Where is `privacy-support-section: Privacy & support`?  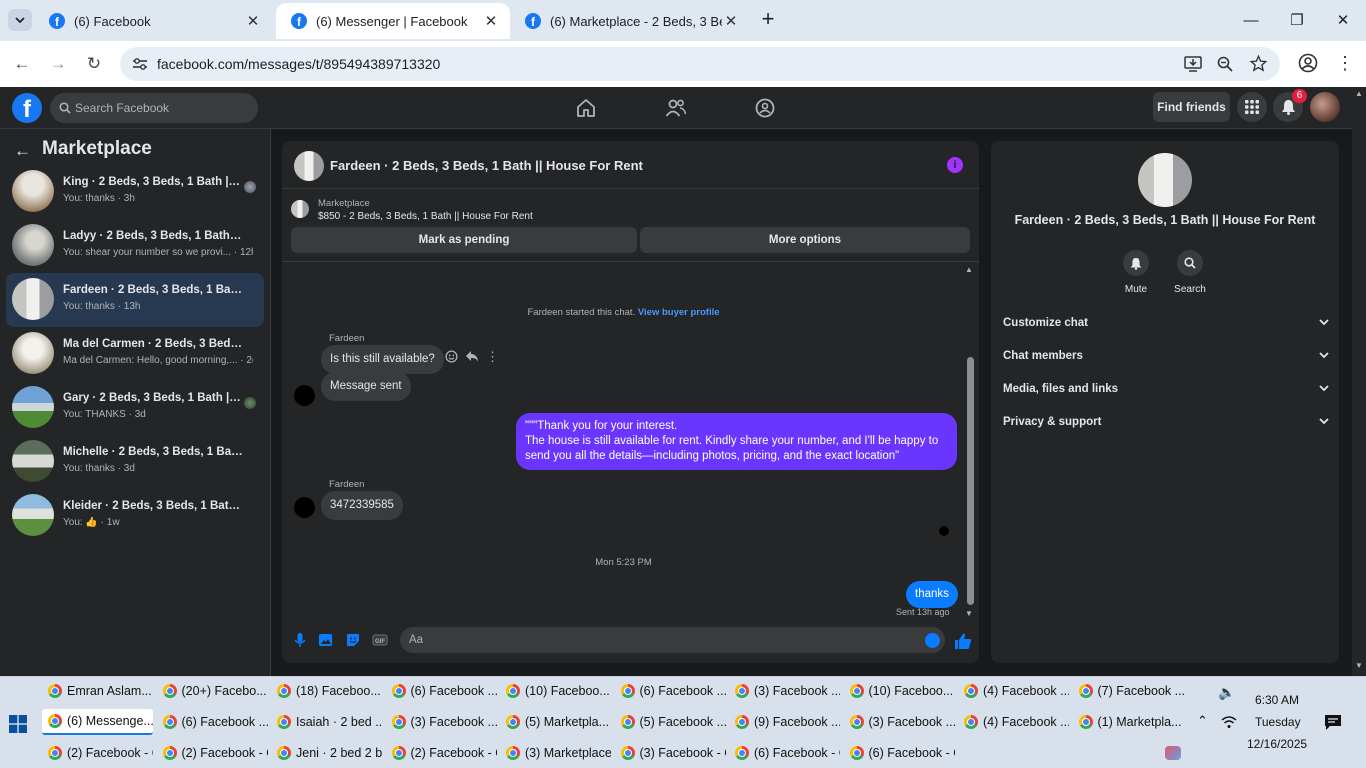
privacy-support-section: Privacy & support is located at coordinates (1166, 421).